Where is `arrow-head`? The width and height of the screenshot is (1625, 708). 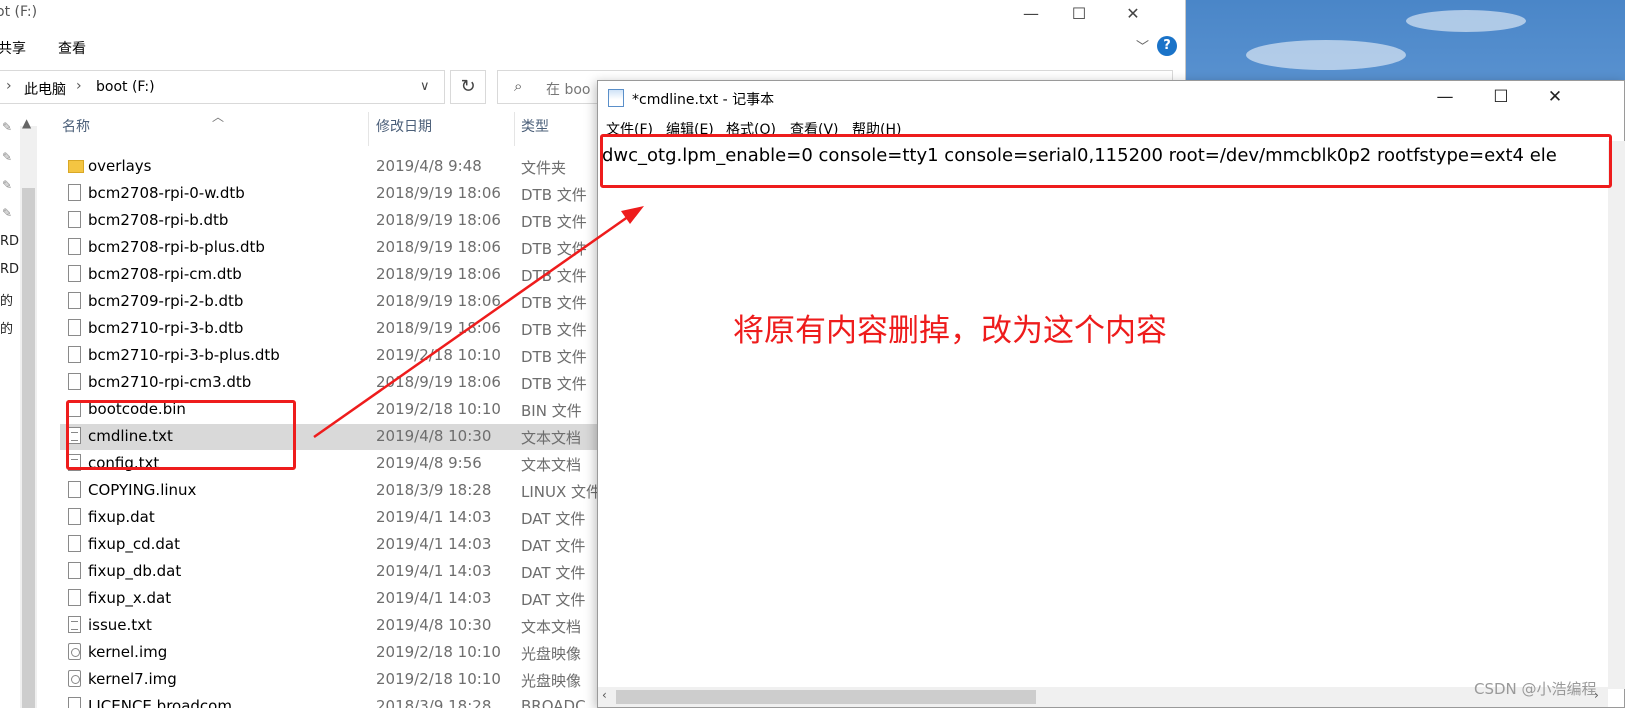
arrow-head is located at coordinates (632, 215).